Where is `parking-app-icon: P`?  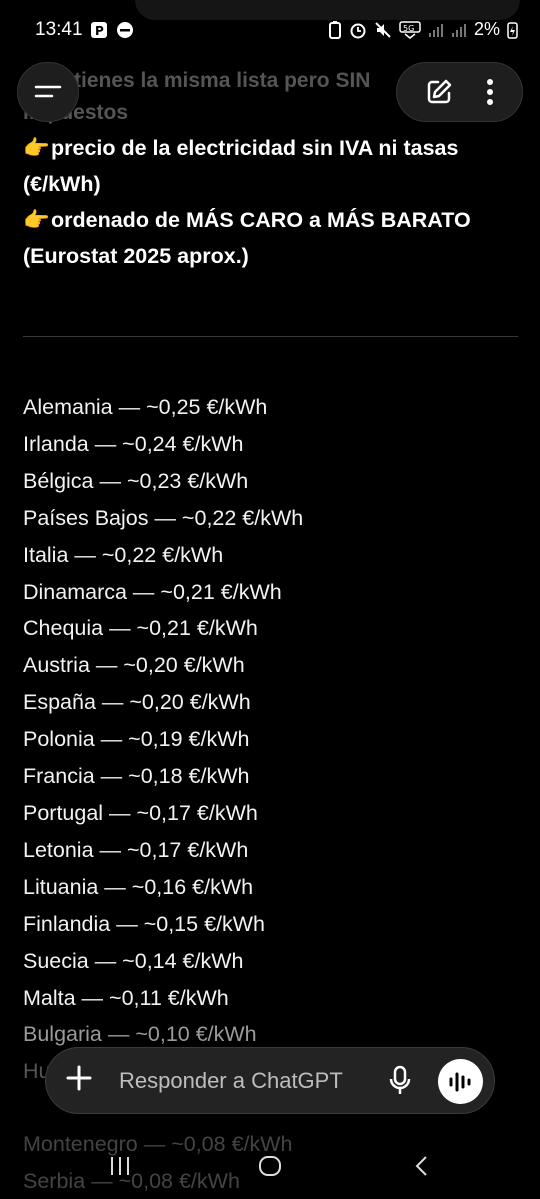
parking-app-icon: P is located at coordinates (99, 30).